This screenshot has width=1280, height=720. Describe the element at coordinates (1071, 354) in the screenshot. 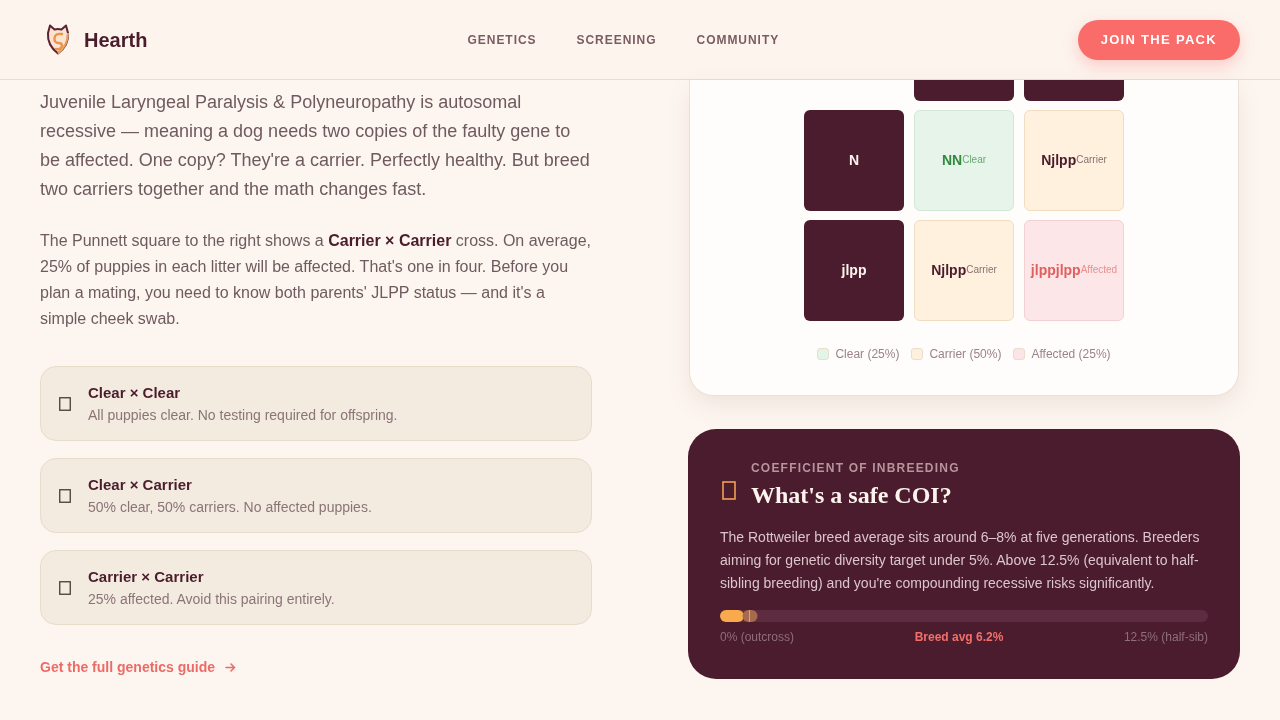

I see `legend-label: Affected (25%)` at that location.